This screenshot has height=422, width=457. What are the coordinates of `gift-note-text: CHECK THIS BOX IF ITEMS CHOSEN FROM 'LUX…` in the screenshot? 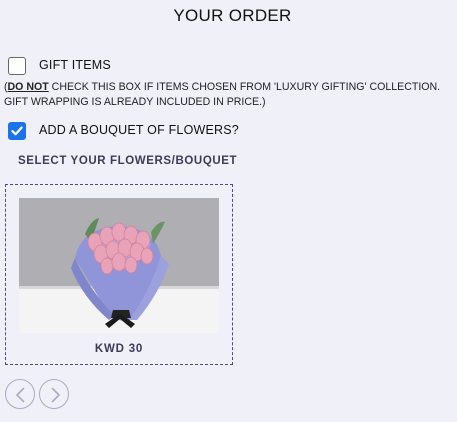 It's located at (222, 94).